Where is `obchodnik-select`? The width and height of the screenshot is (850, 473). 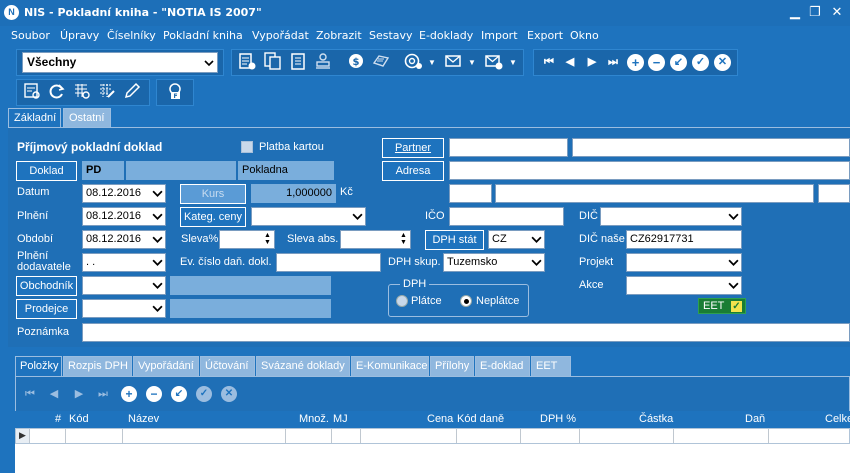 obchodnik-select is located at coordinates (124, 285).